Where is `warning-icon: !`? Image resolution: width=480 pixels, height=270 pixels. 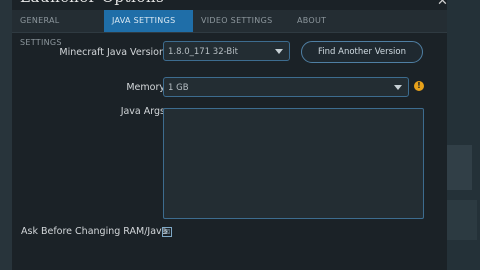 warning-icon: ! is located at coordinates (419, 86).